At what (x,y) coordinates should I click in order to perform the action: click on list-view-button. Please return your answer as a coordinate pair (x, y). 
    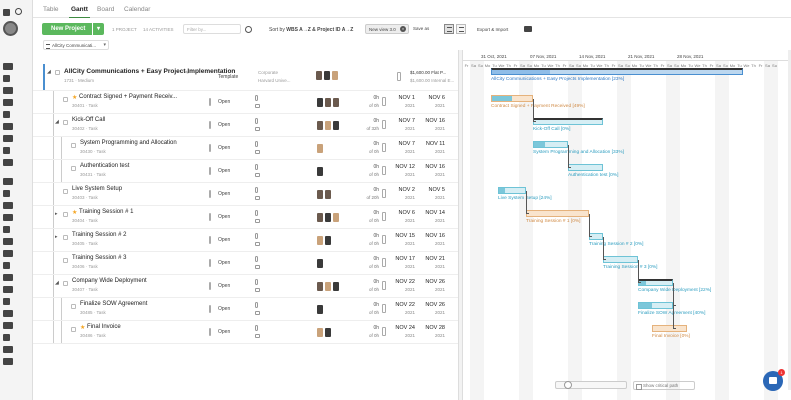
    Looking at the image, I should click on (461, 29).